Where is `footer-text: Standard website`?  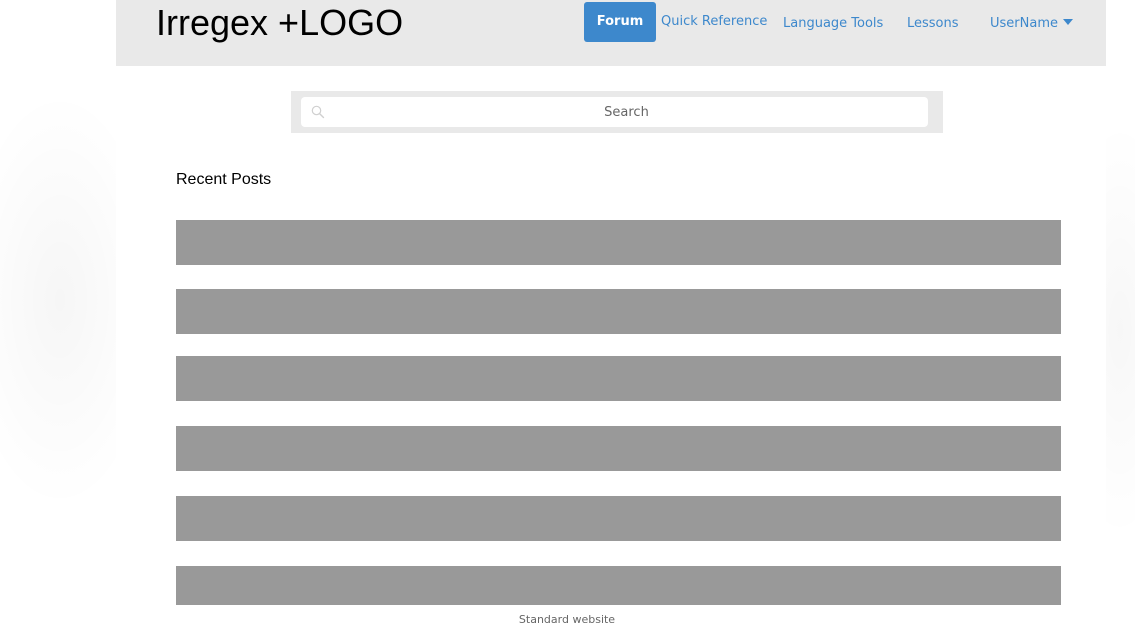 footer-text: Standard website is located at coordinates (567, 619).